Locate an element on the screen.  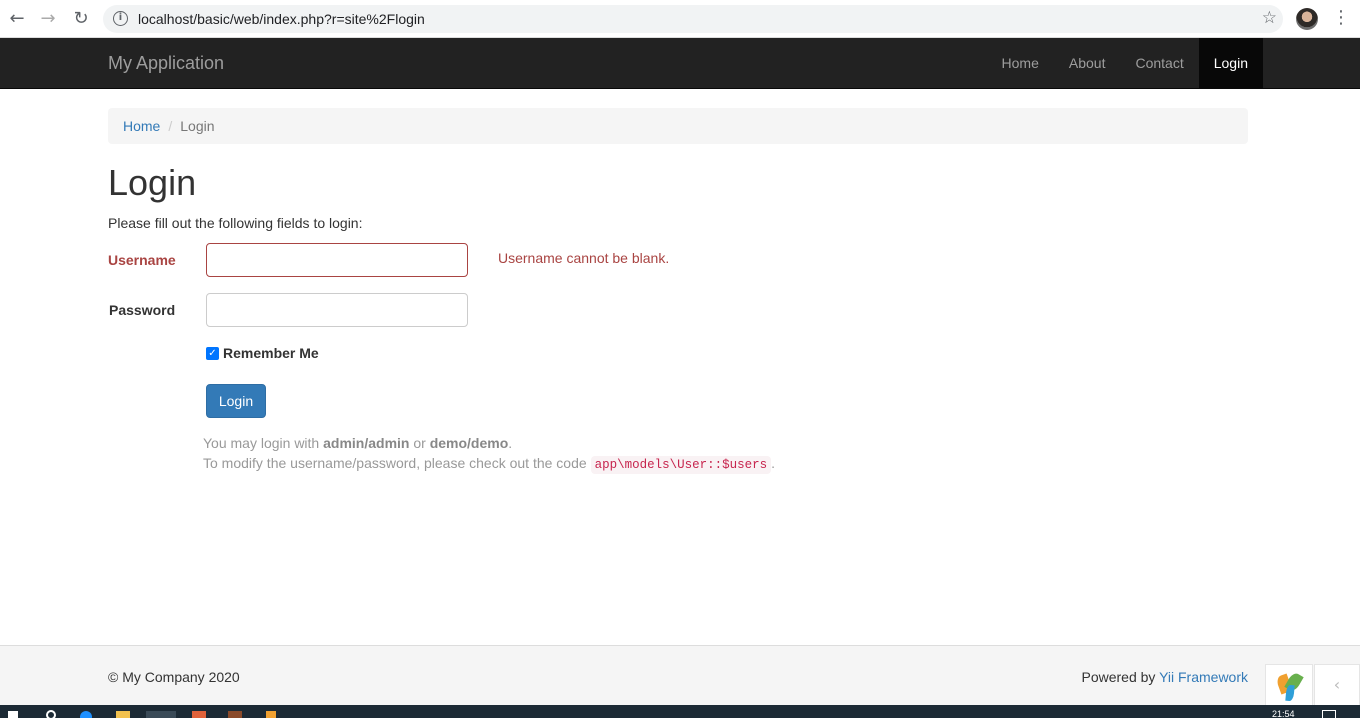
taskbar-clock: 21:54 is located at coordinates (1283, 713).